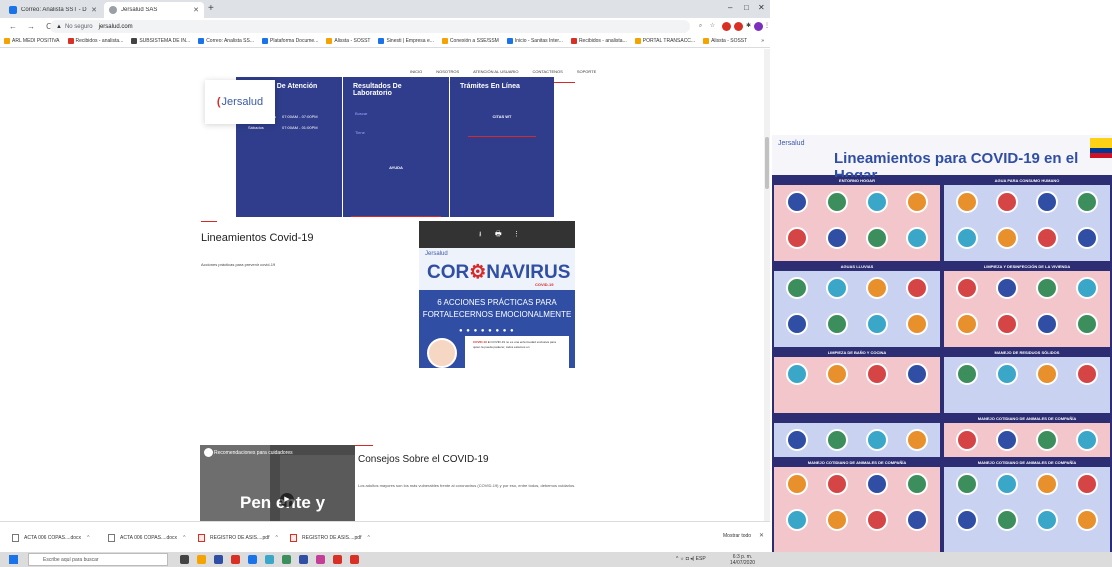 Image resolution: width=1112 pixels, height=567 pixels. I want to click on windows-start-icon, so click(13, 559).